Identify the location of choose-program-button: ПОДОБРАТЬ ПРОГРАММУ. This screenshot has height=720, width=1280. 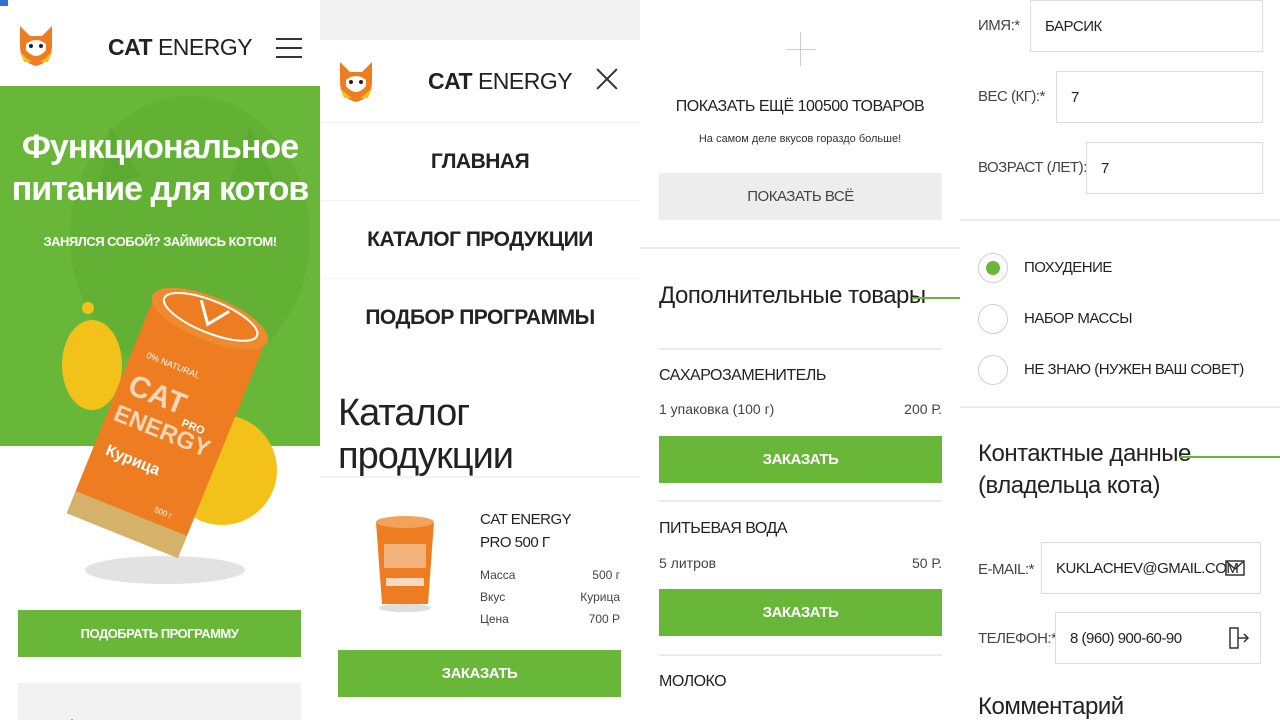
(159, 633).